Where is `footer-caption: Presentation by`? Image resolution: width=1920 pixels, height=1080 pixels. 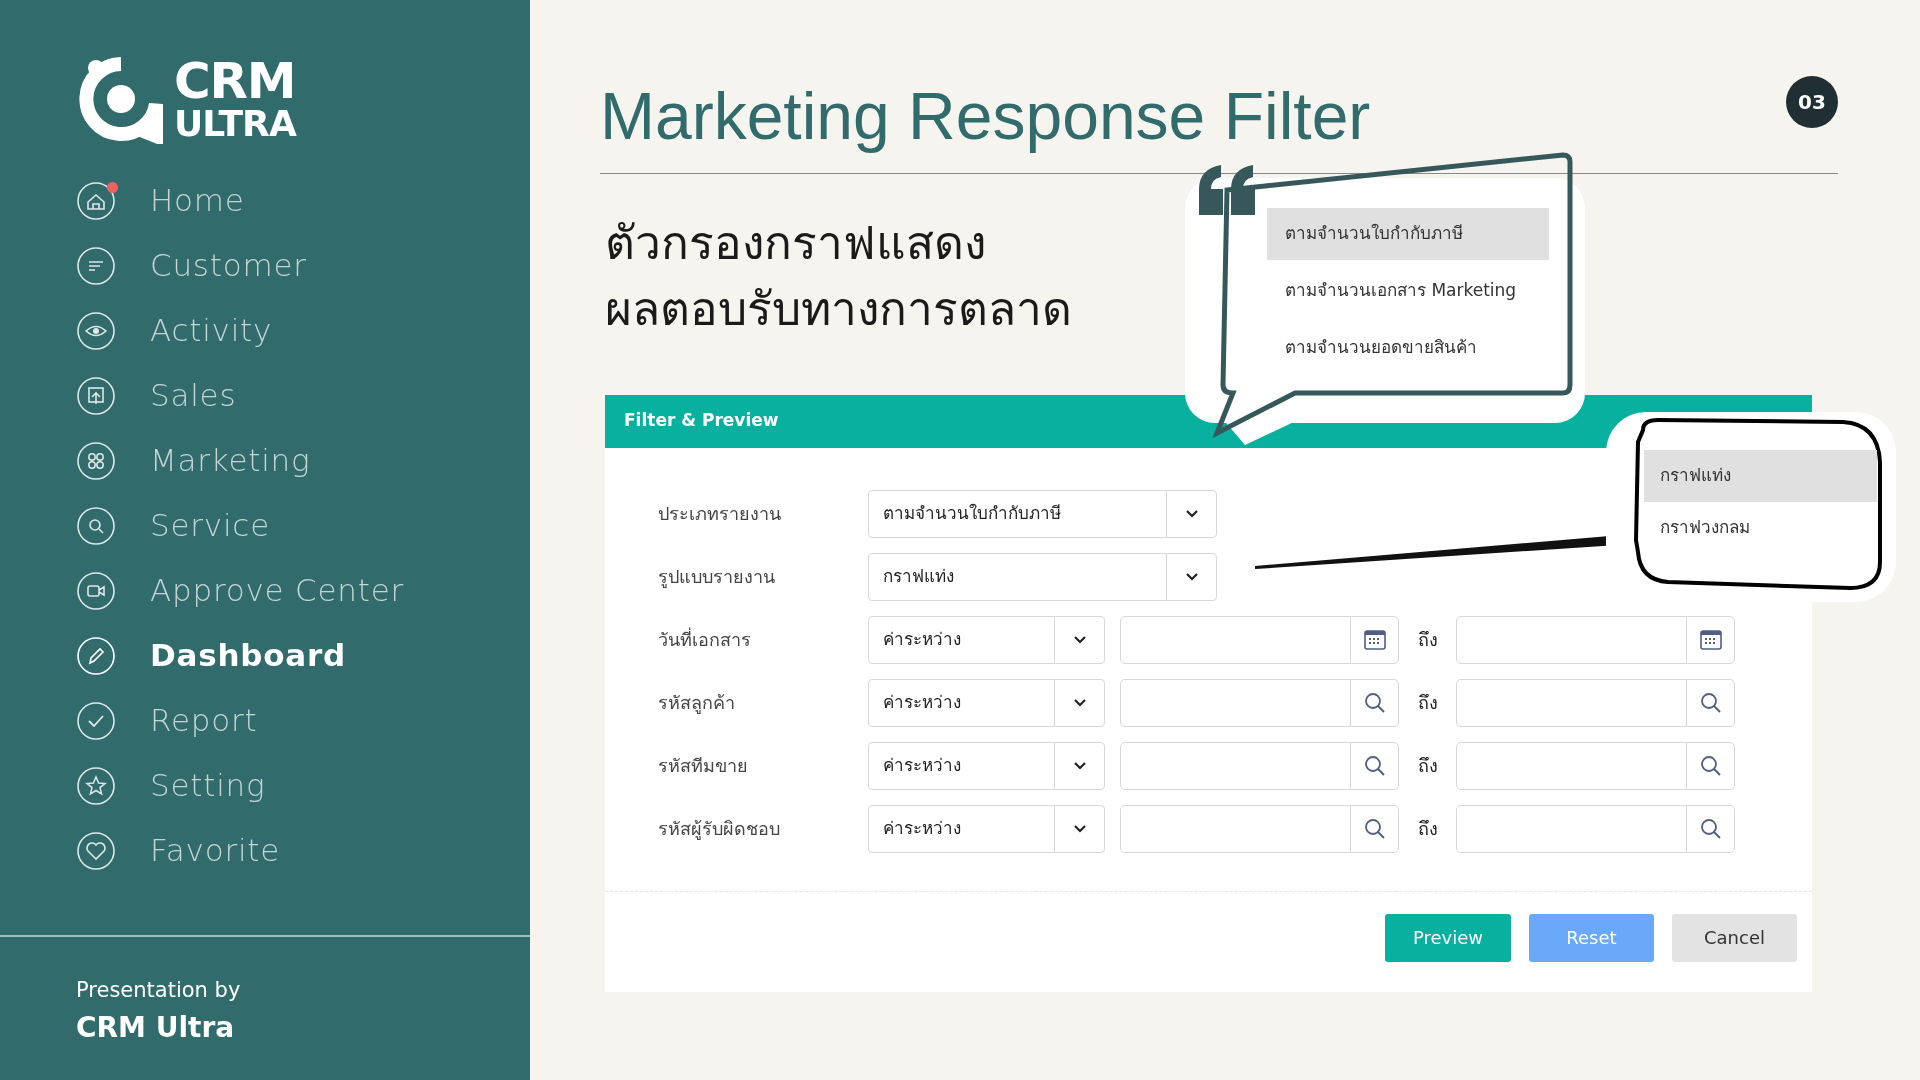 footer-caption: Presentation by is located at coordinates (159, 990).